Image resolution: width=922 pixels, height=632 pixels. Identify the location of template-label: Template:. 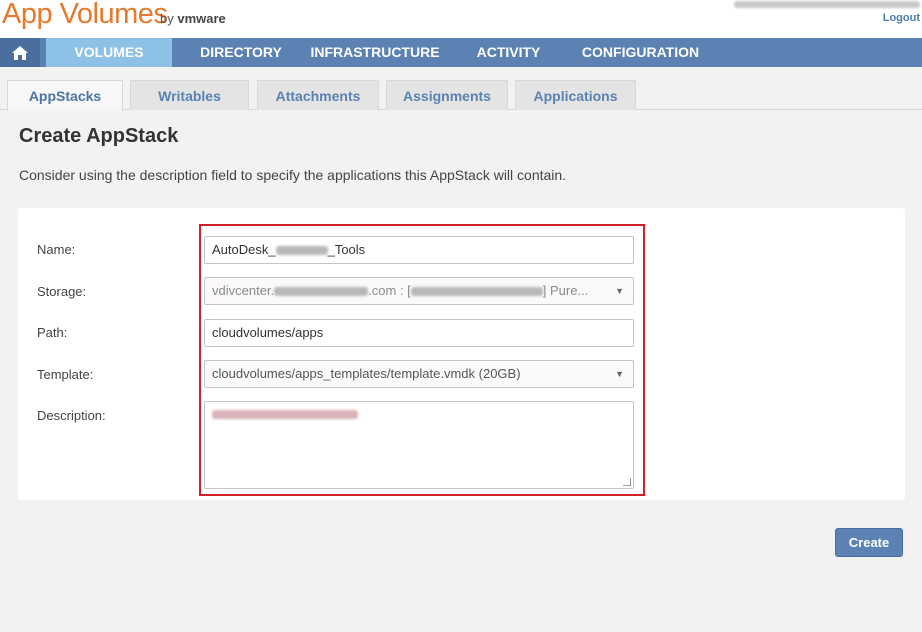
(65, 374).